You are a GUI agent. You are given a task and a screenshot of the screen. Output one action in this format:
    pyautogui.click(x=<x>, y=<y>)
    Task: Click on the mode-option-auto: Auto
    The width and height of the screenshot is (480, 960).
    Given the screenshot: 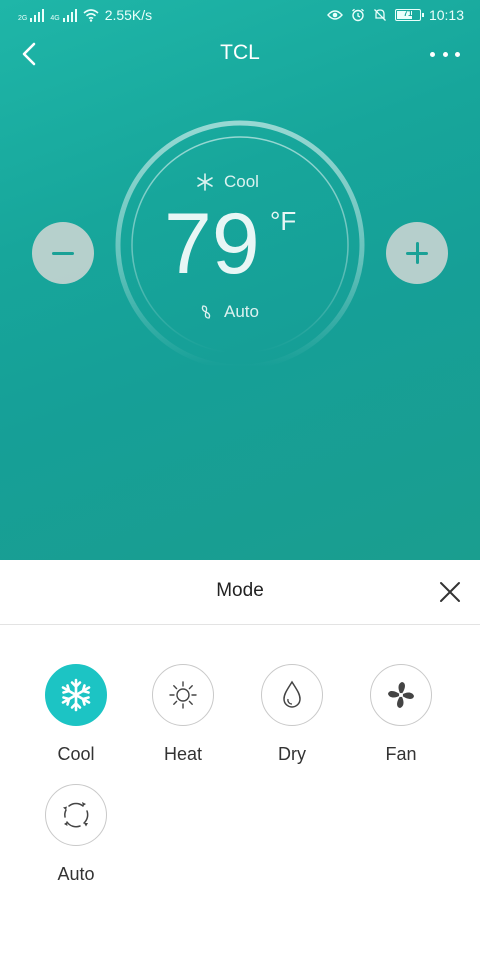 What is the action you would take?
    pyautogui.click(x=76, y=834)
    